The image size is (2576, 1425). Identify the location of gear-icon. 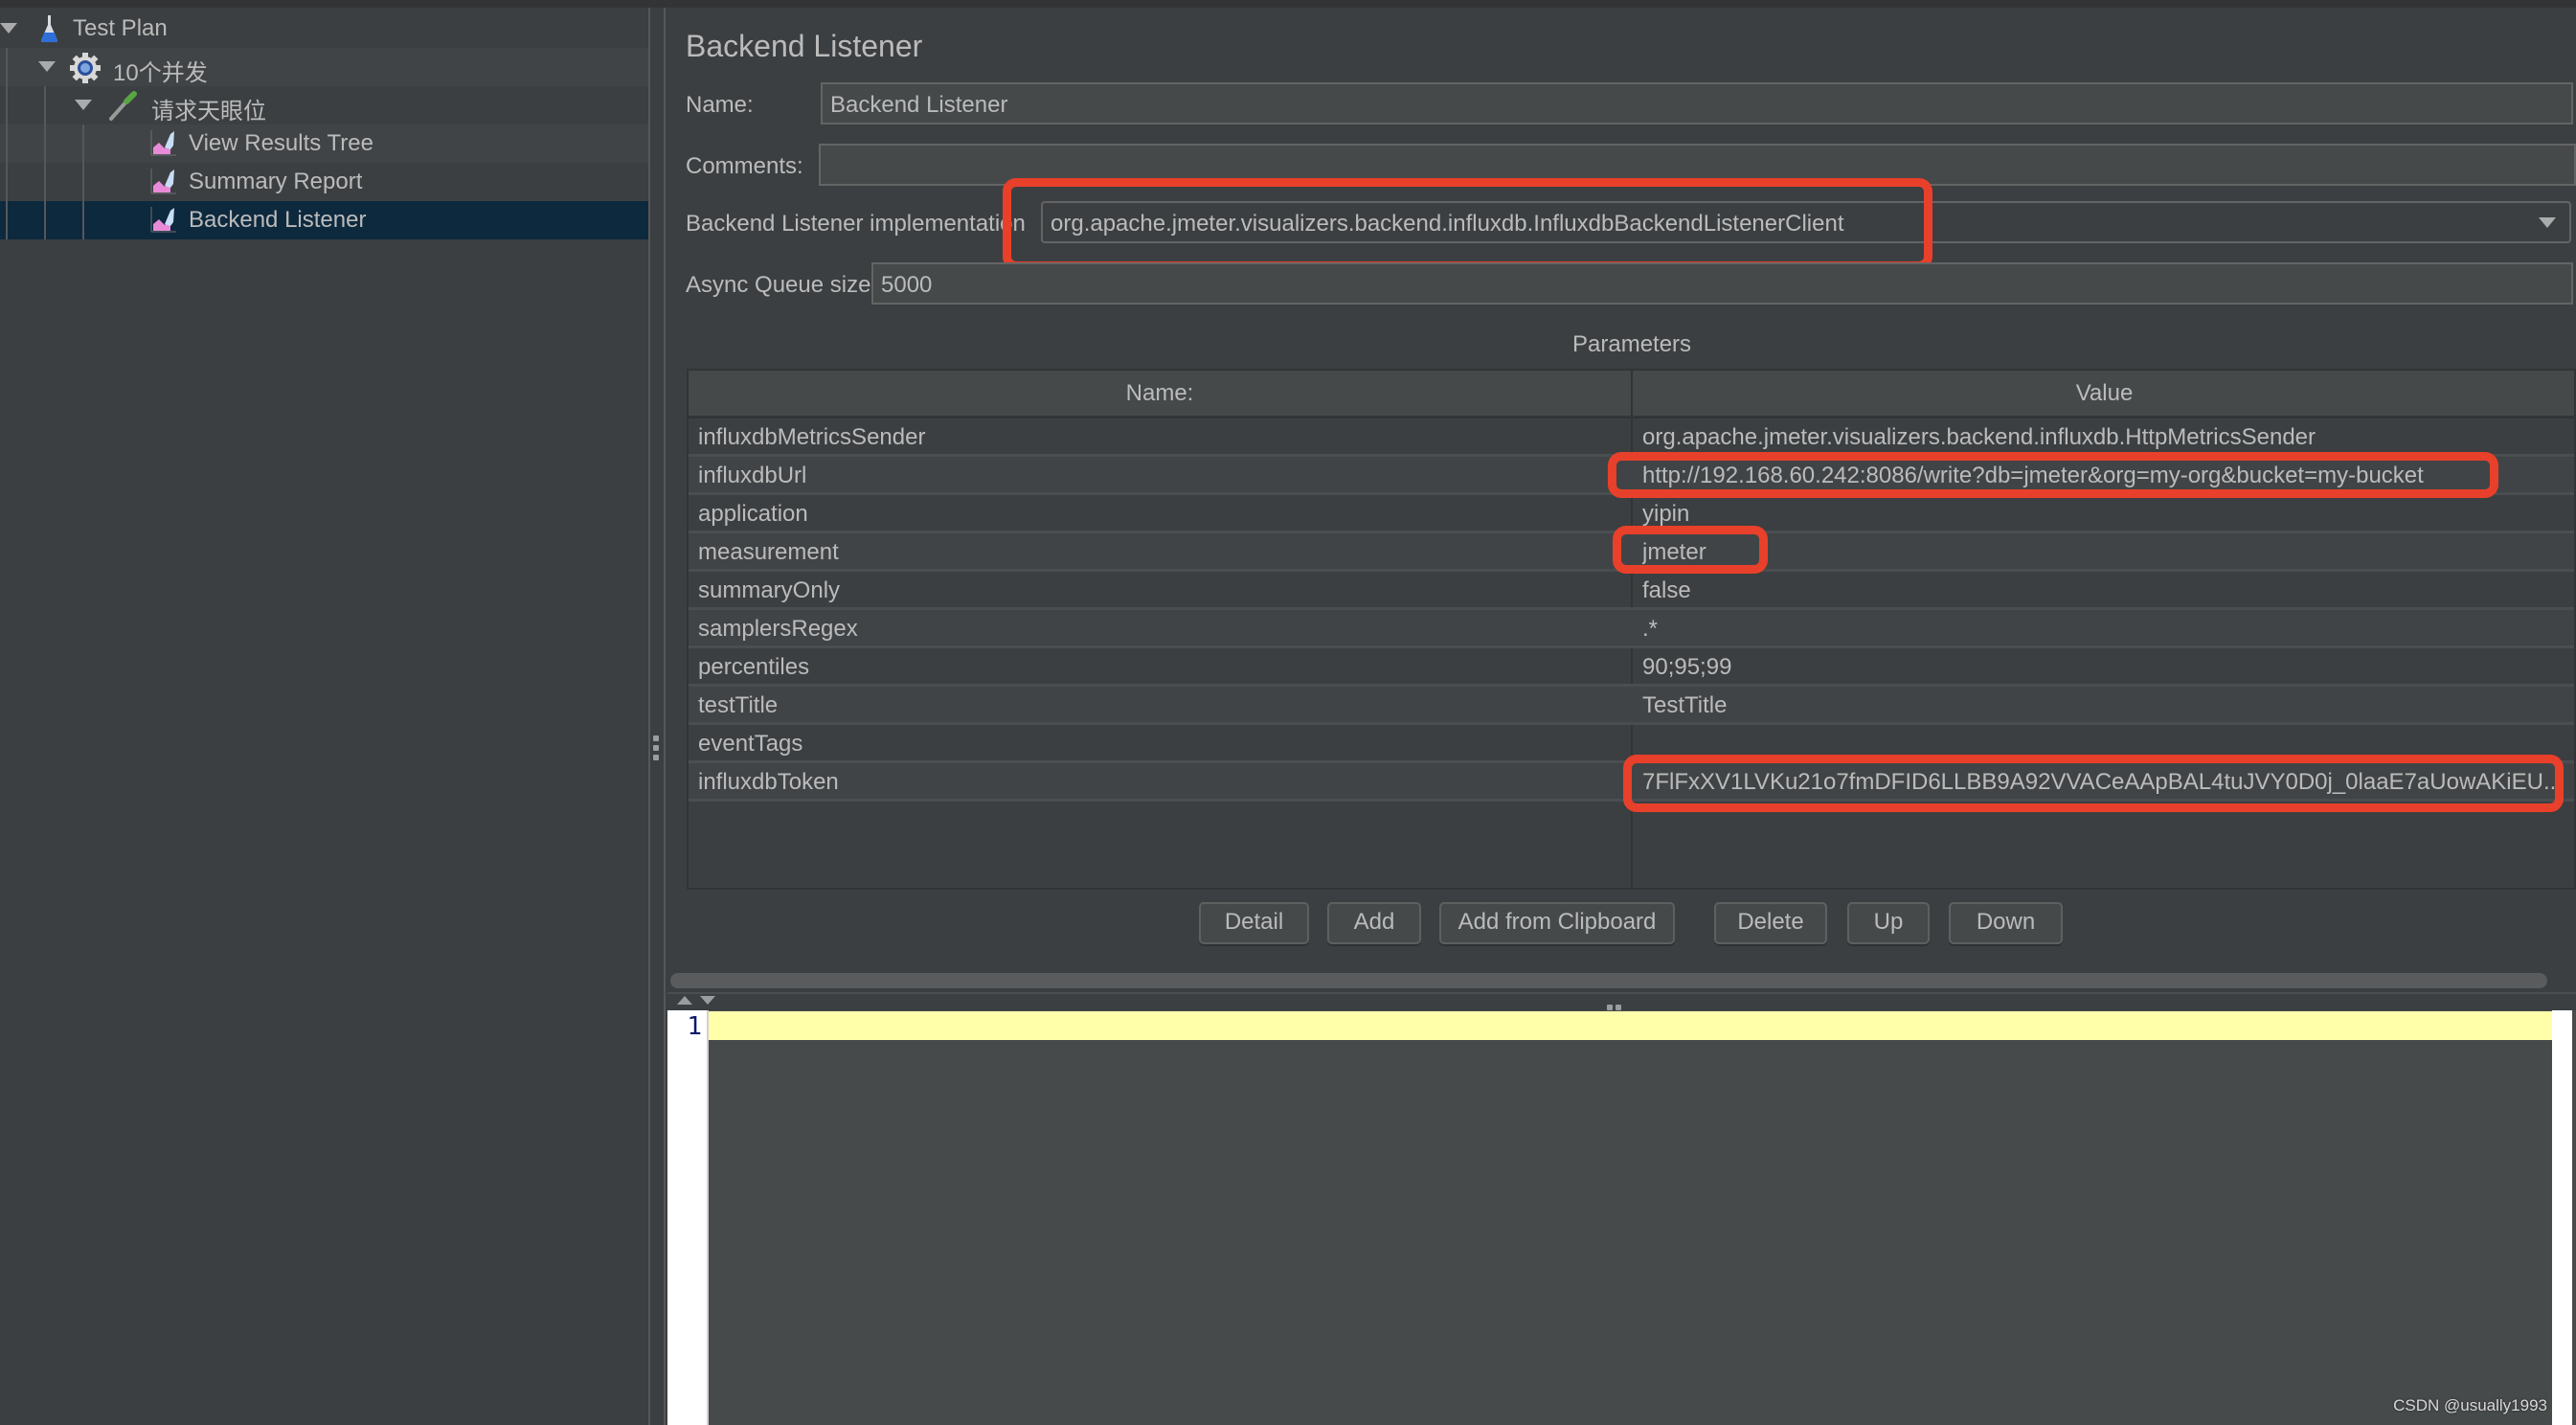
(85, 67).